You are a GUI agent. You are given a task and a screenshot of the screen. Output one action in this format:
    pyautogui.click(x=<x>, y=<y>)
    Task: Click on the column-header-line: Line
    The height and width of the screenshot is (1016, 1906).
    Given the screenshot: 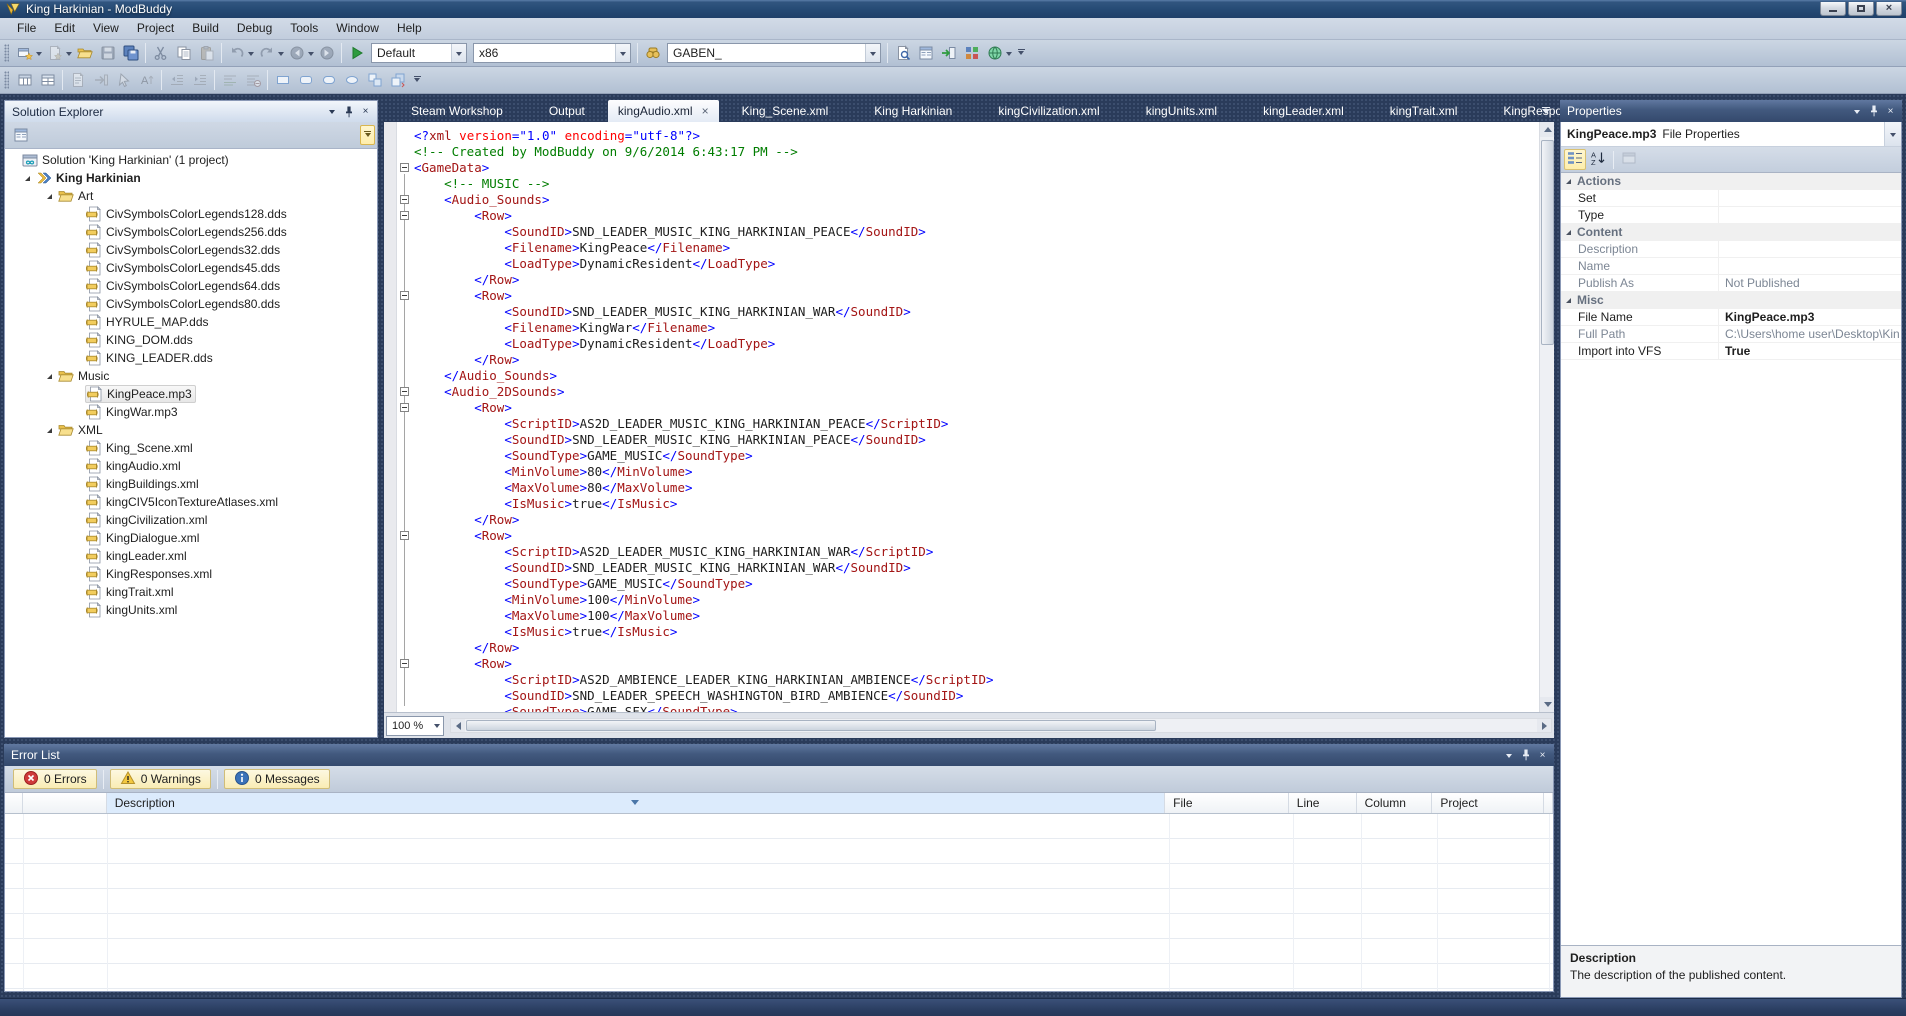 What is the action you would take?
    pyautogui.click(x=1322, y=803)
    